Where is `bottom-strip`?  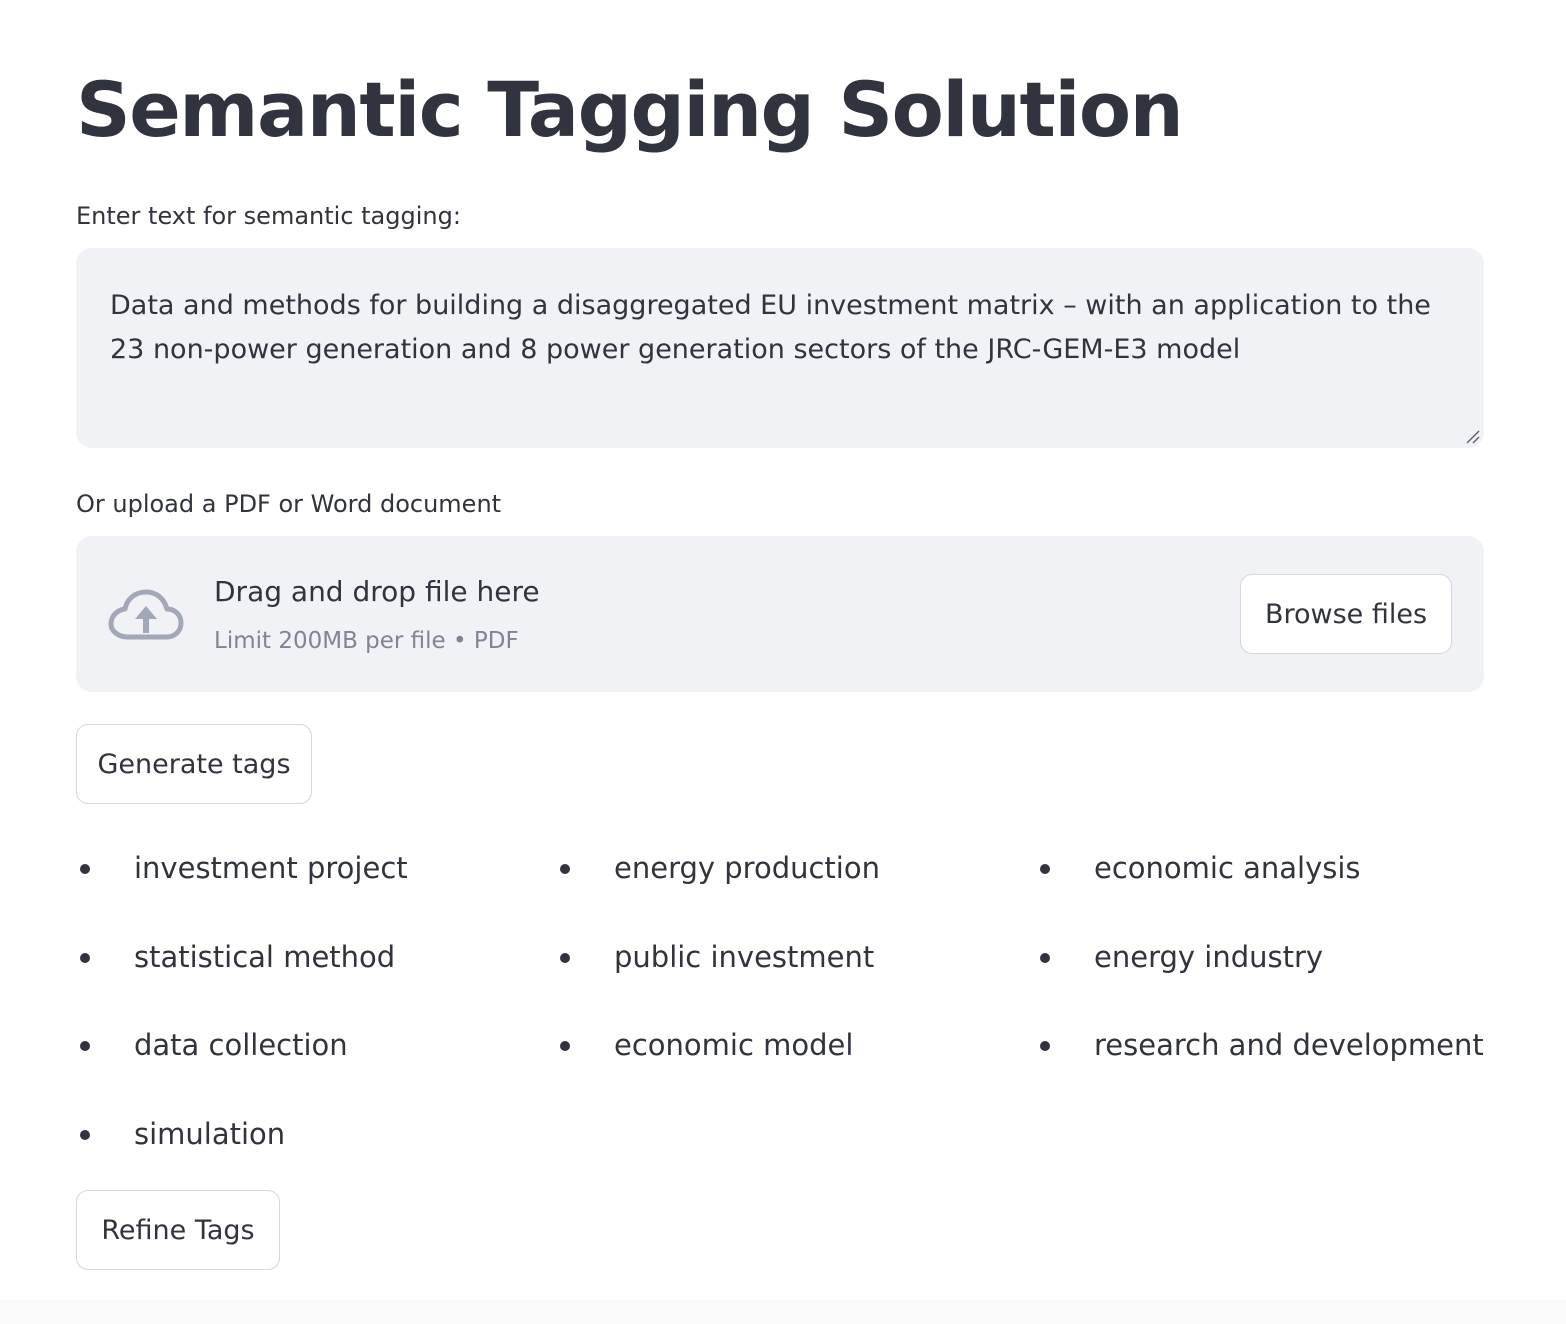 bottom-strip is located at coordinates (783, 1312).